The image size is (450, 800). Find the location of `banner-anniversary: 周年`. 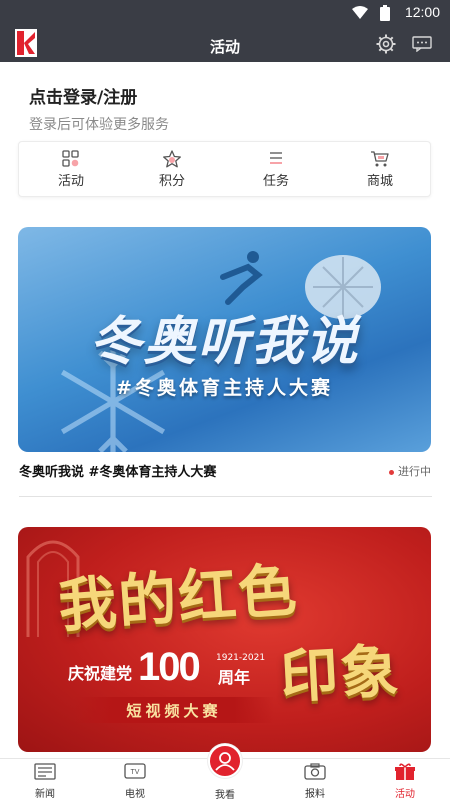

banner-anniversary: 周年 is located at coordinates (234, 677).